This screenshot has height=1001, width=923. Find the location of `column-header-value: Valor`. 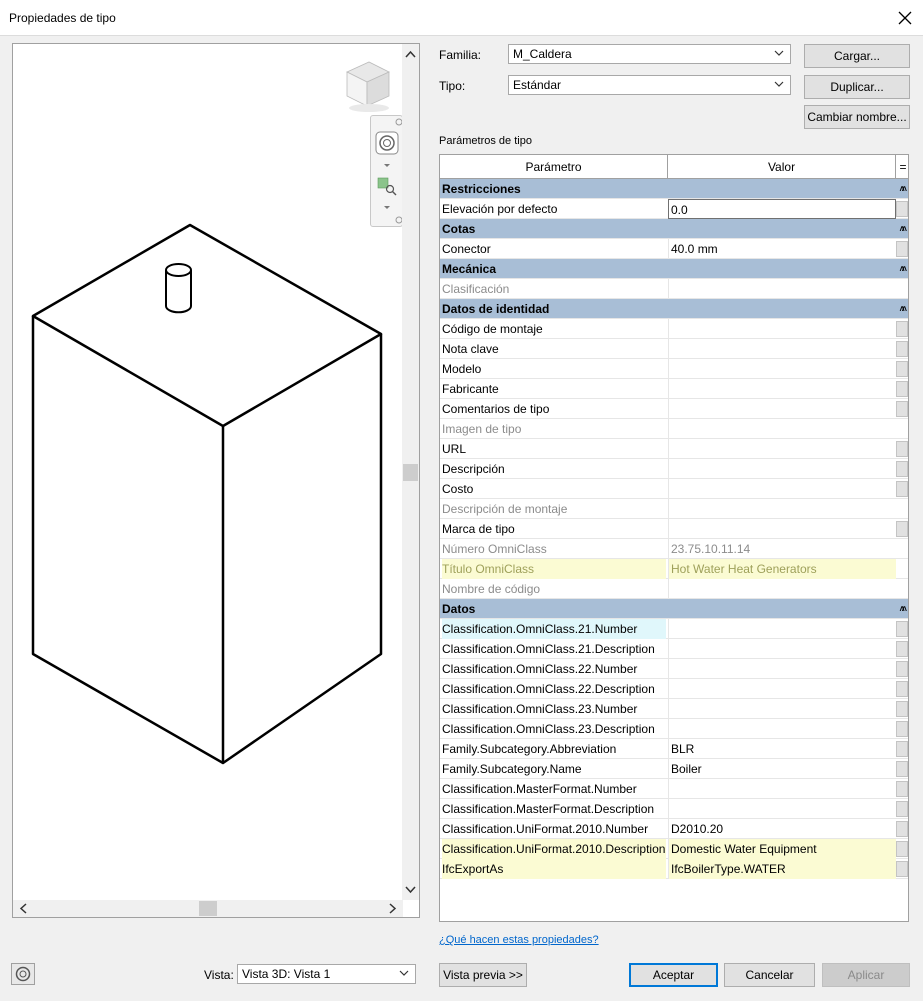

column-header-value: Valor is located at coordinates (782, 167).